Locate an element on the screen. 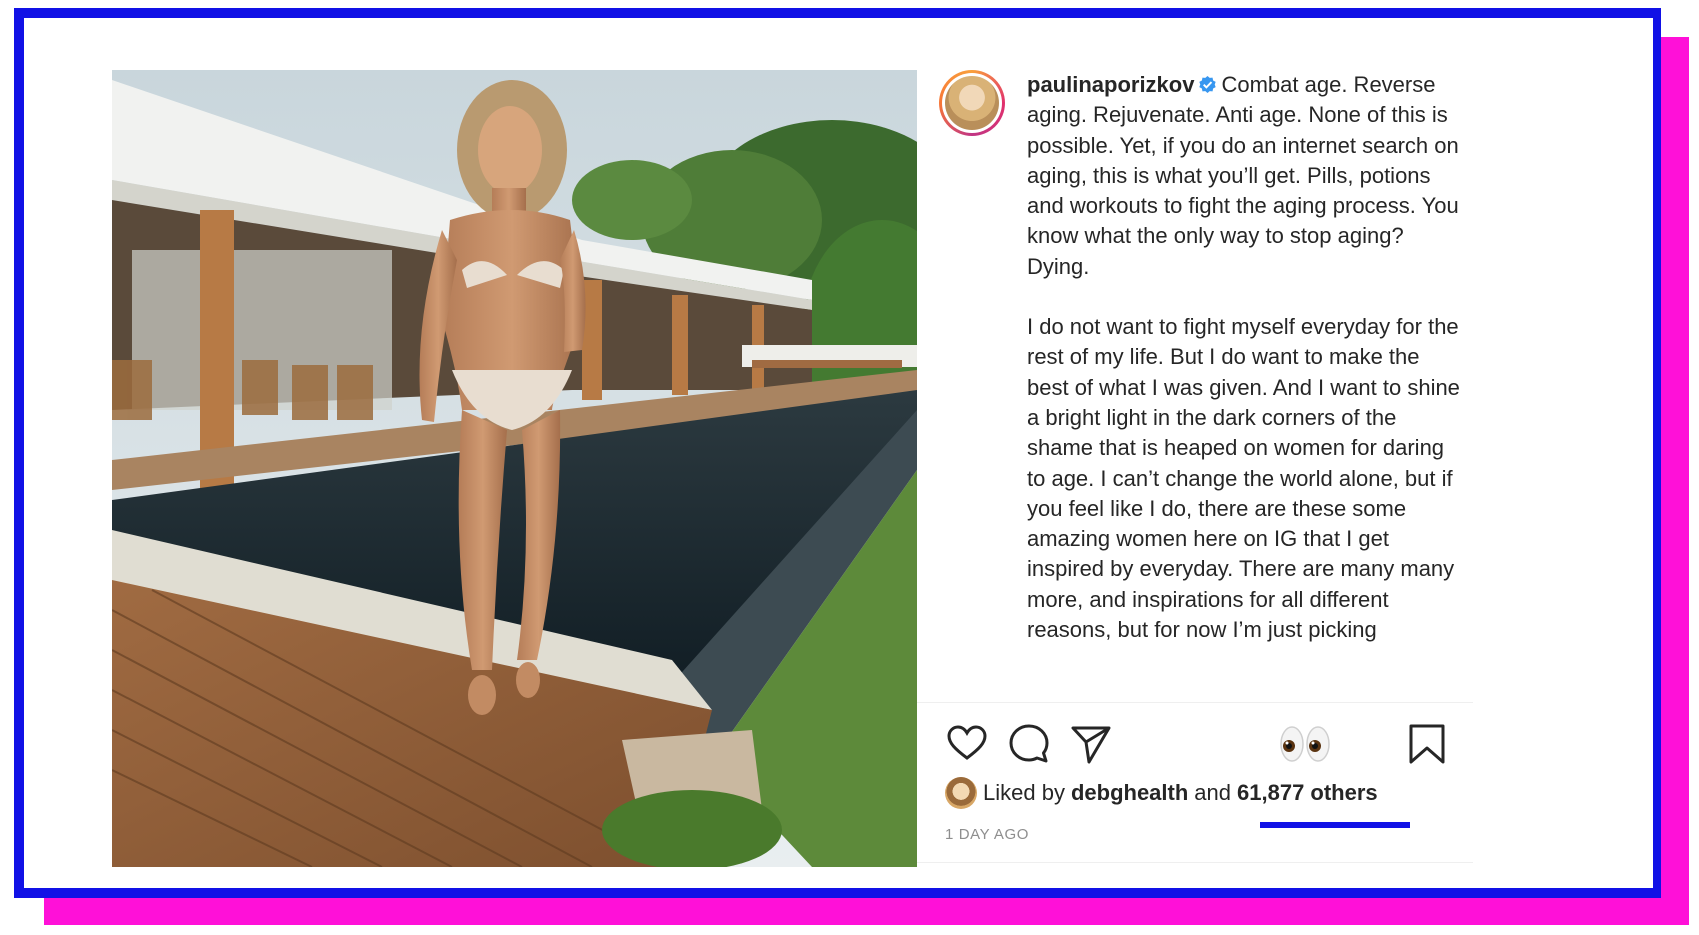 This screenshot has height=935, width=1699. save-button is located at coordinates (1427, 744).